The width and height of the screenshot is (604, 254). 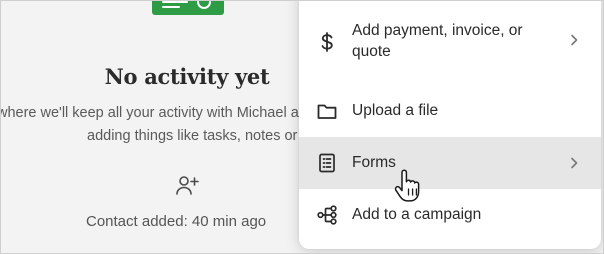 I want to click on dollar-icon, so click(x=327, y=42).